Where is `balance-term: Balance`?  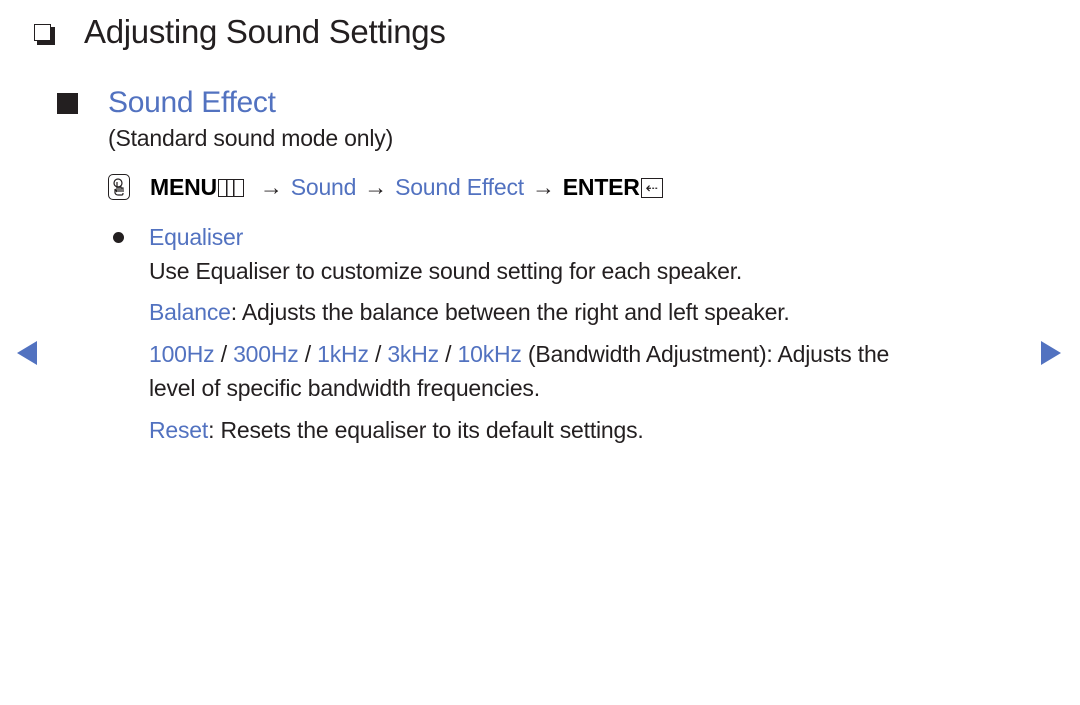
balance-term: Balance is located at coordinates (190, 312).